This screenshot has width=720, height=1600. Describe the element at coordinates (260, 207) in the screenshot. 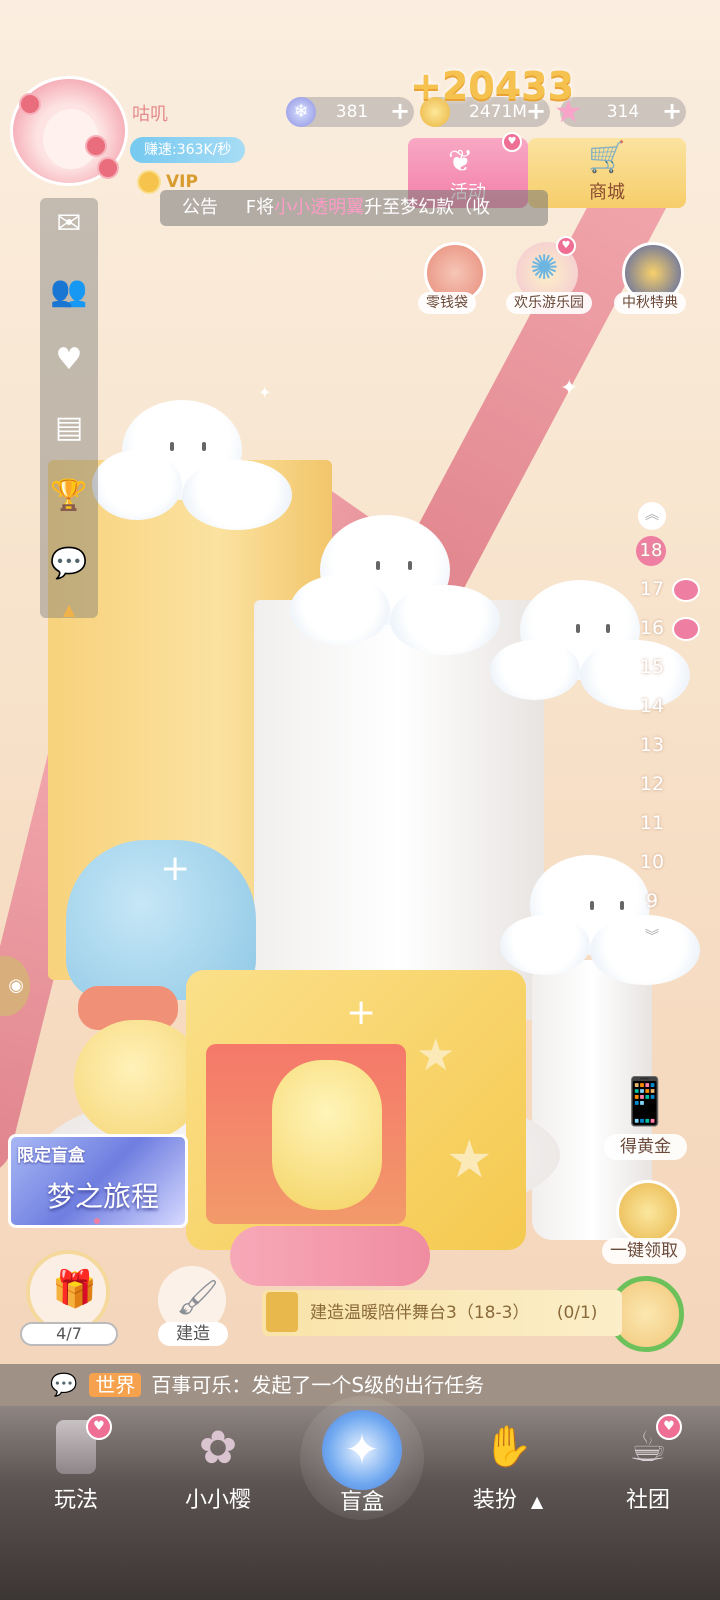

I see `announcement-prefix: F将` at that location.